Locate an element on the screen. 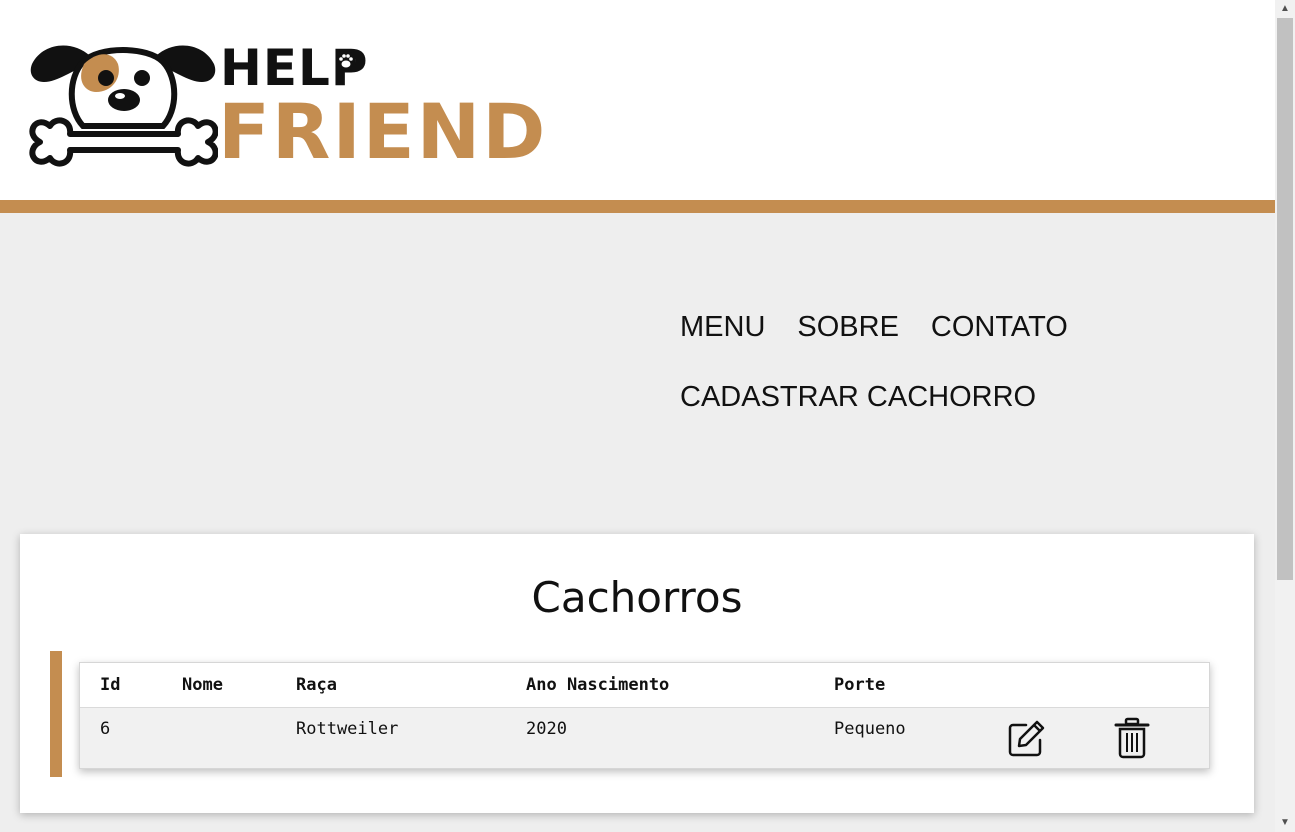  delete-button is located at coordinates (1132, 740).